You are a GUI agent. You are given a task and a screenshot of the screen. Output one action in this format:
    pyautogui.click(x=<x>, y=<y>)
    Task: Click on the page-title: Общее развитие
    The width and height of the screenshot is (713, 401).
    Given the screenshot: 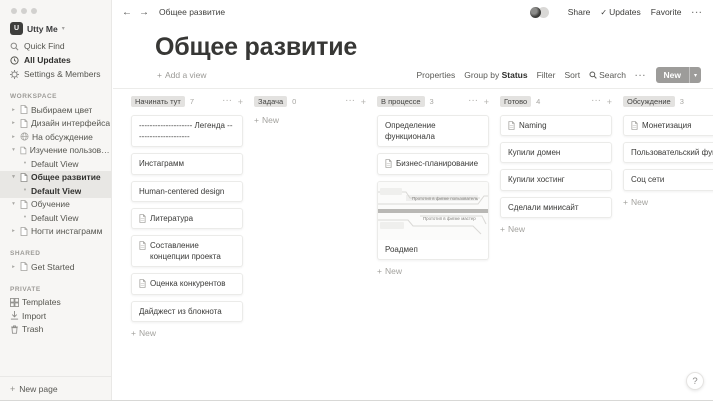 What is the action you would take?
    pyautogui.click(x=256, y=47)
    